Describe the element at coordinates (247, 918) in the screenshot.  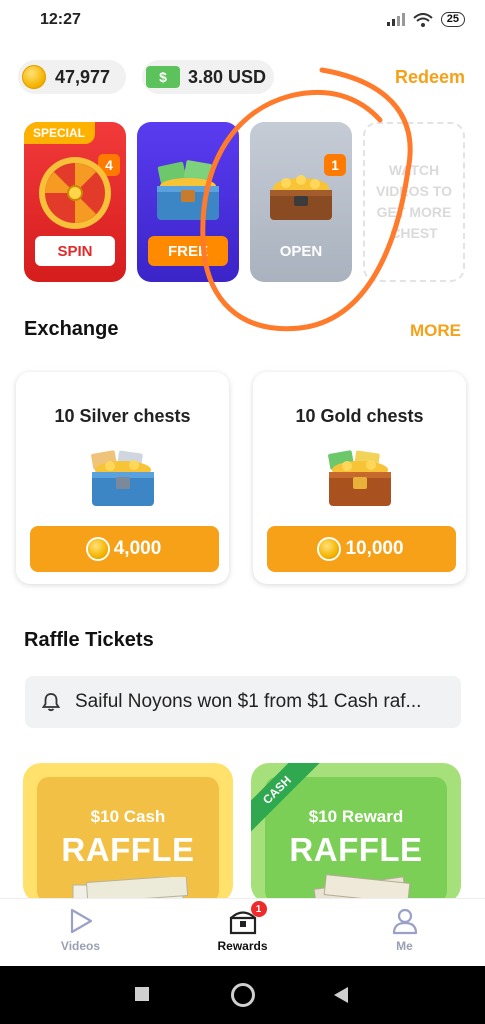
I see `rewards-icon-wrap: 1` at that location.